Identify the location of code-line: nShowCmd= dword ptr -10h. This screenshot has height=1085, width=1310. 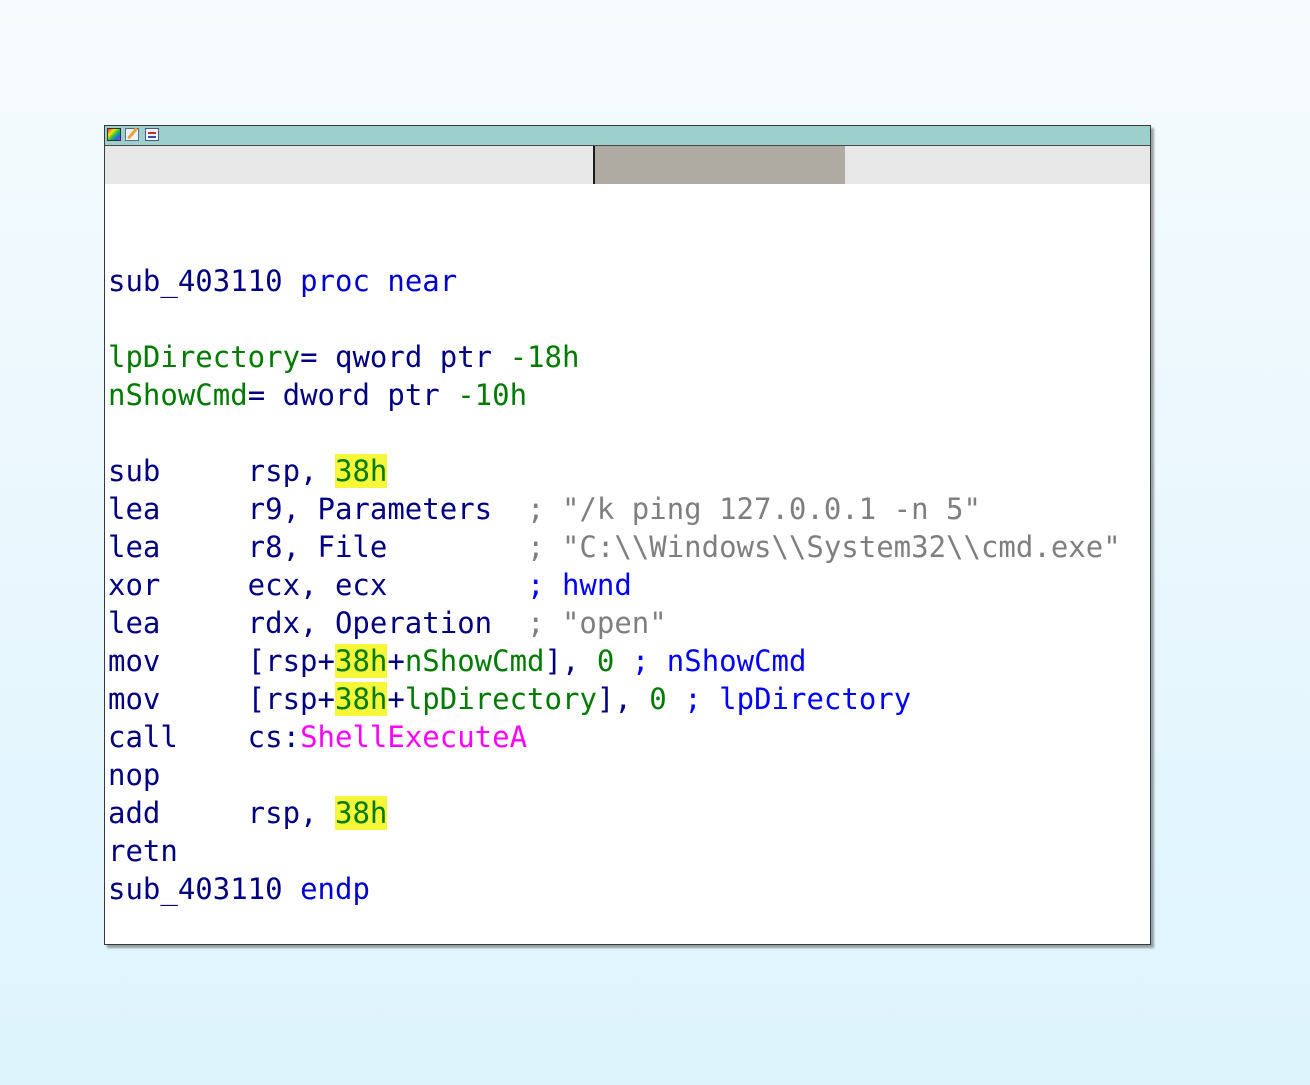
(317, 395).